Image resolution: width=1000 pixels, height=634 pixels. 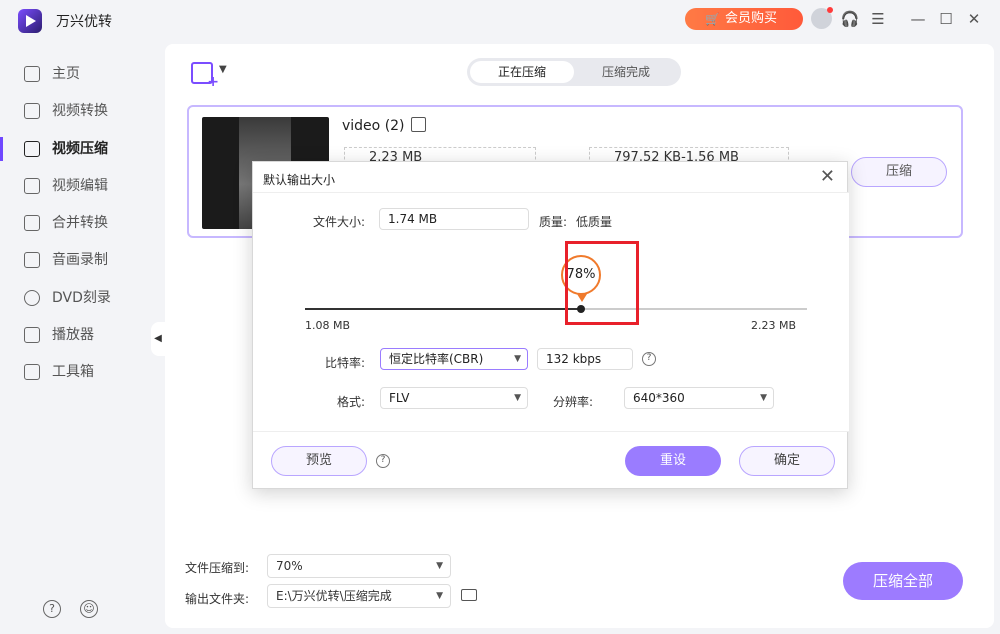 I want to click on sidebar-item-label: DVD刻录, so click(x=81, y=298).